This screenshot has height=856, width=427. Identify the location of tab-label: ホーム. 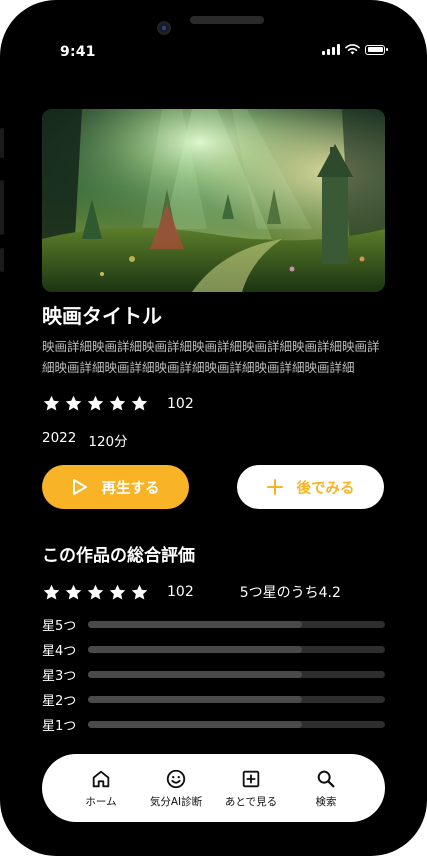
(101, 802).